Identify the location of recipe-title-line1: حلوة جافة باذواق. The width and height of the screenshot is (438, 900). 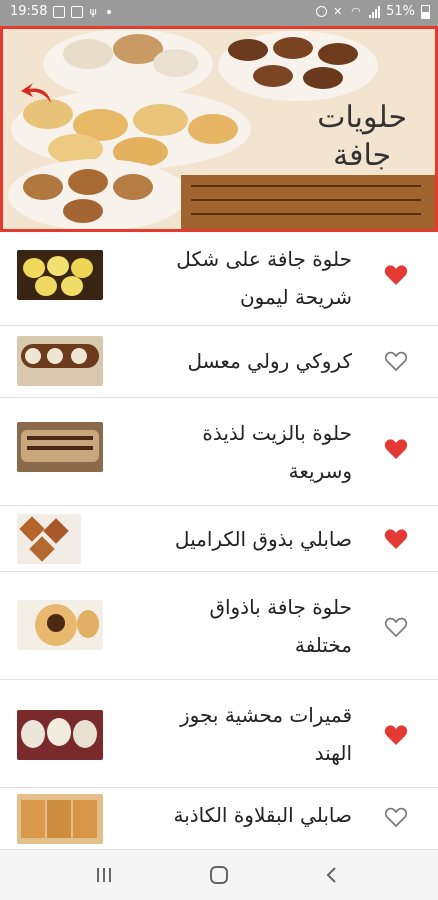
(280, 607).